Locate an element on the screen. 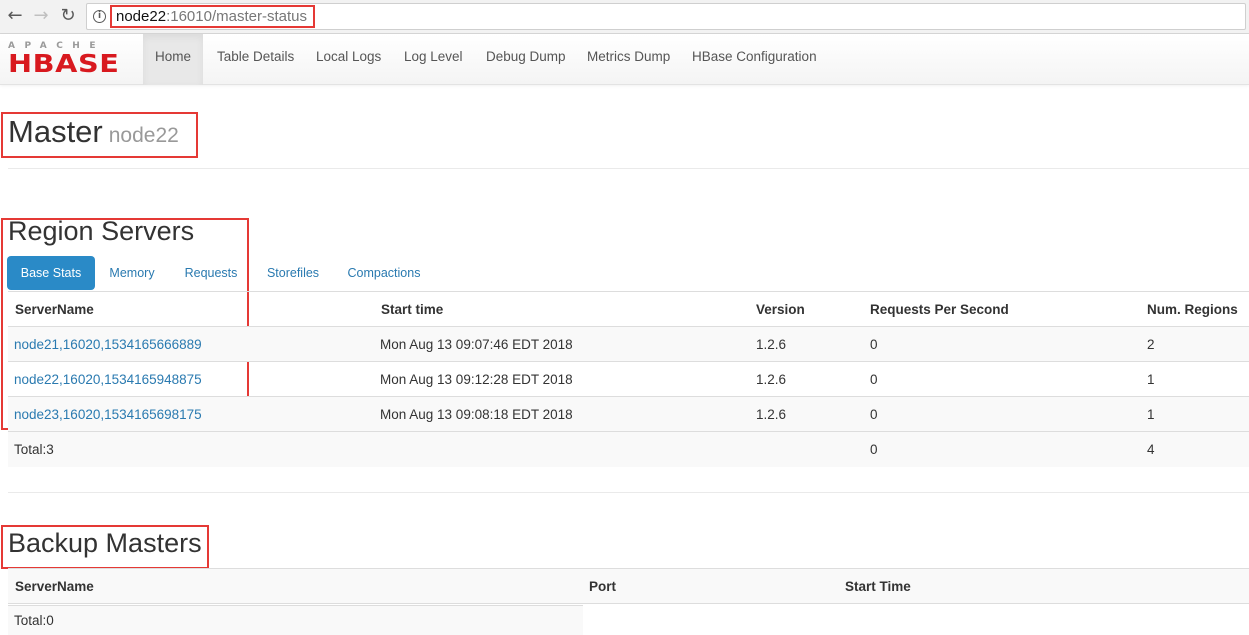 The image size is (1249, 635). tab-storefiles: Storefiles is located at coordinates (293, 273).